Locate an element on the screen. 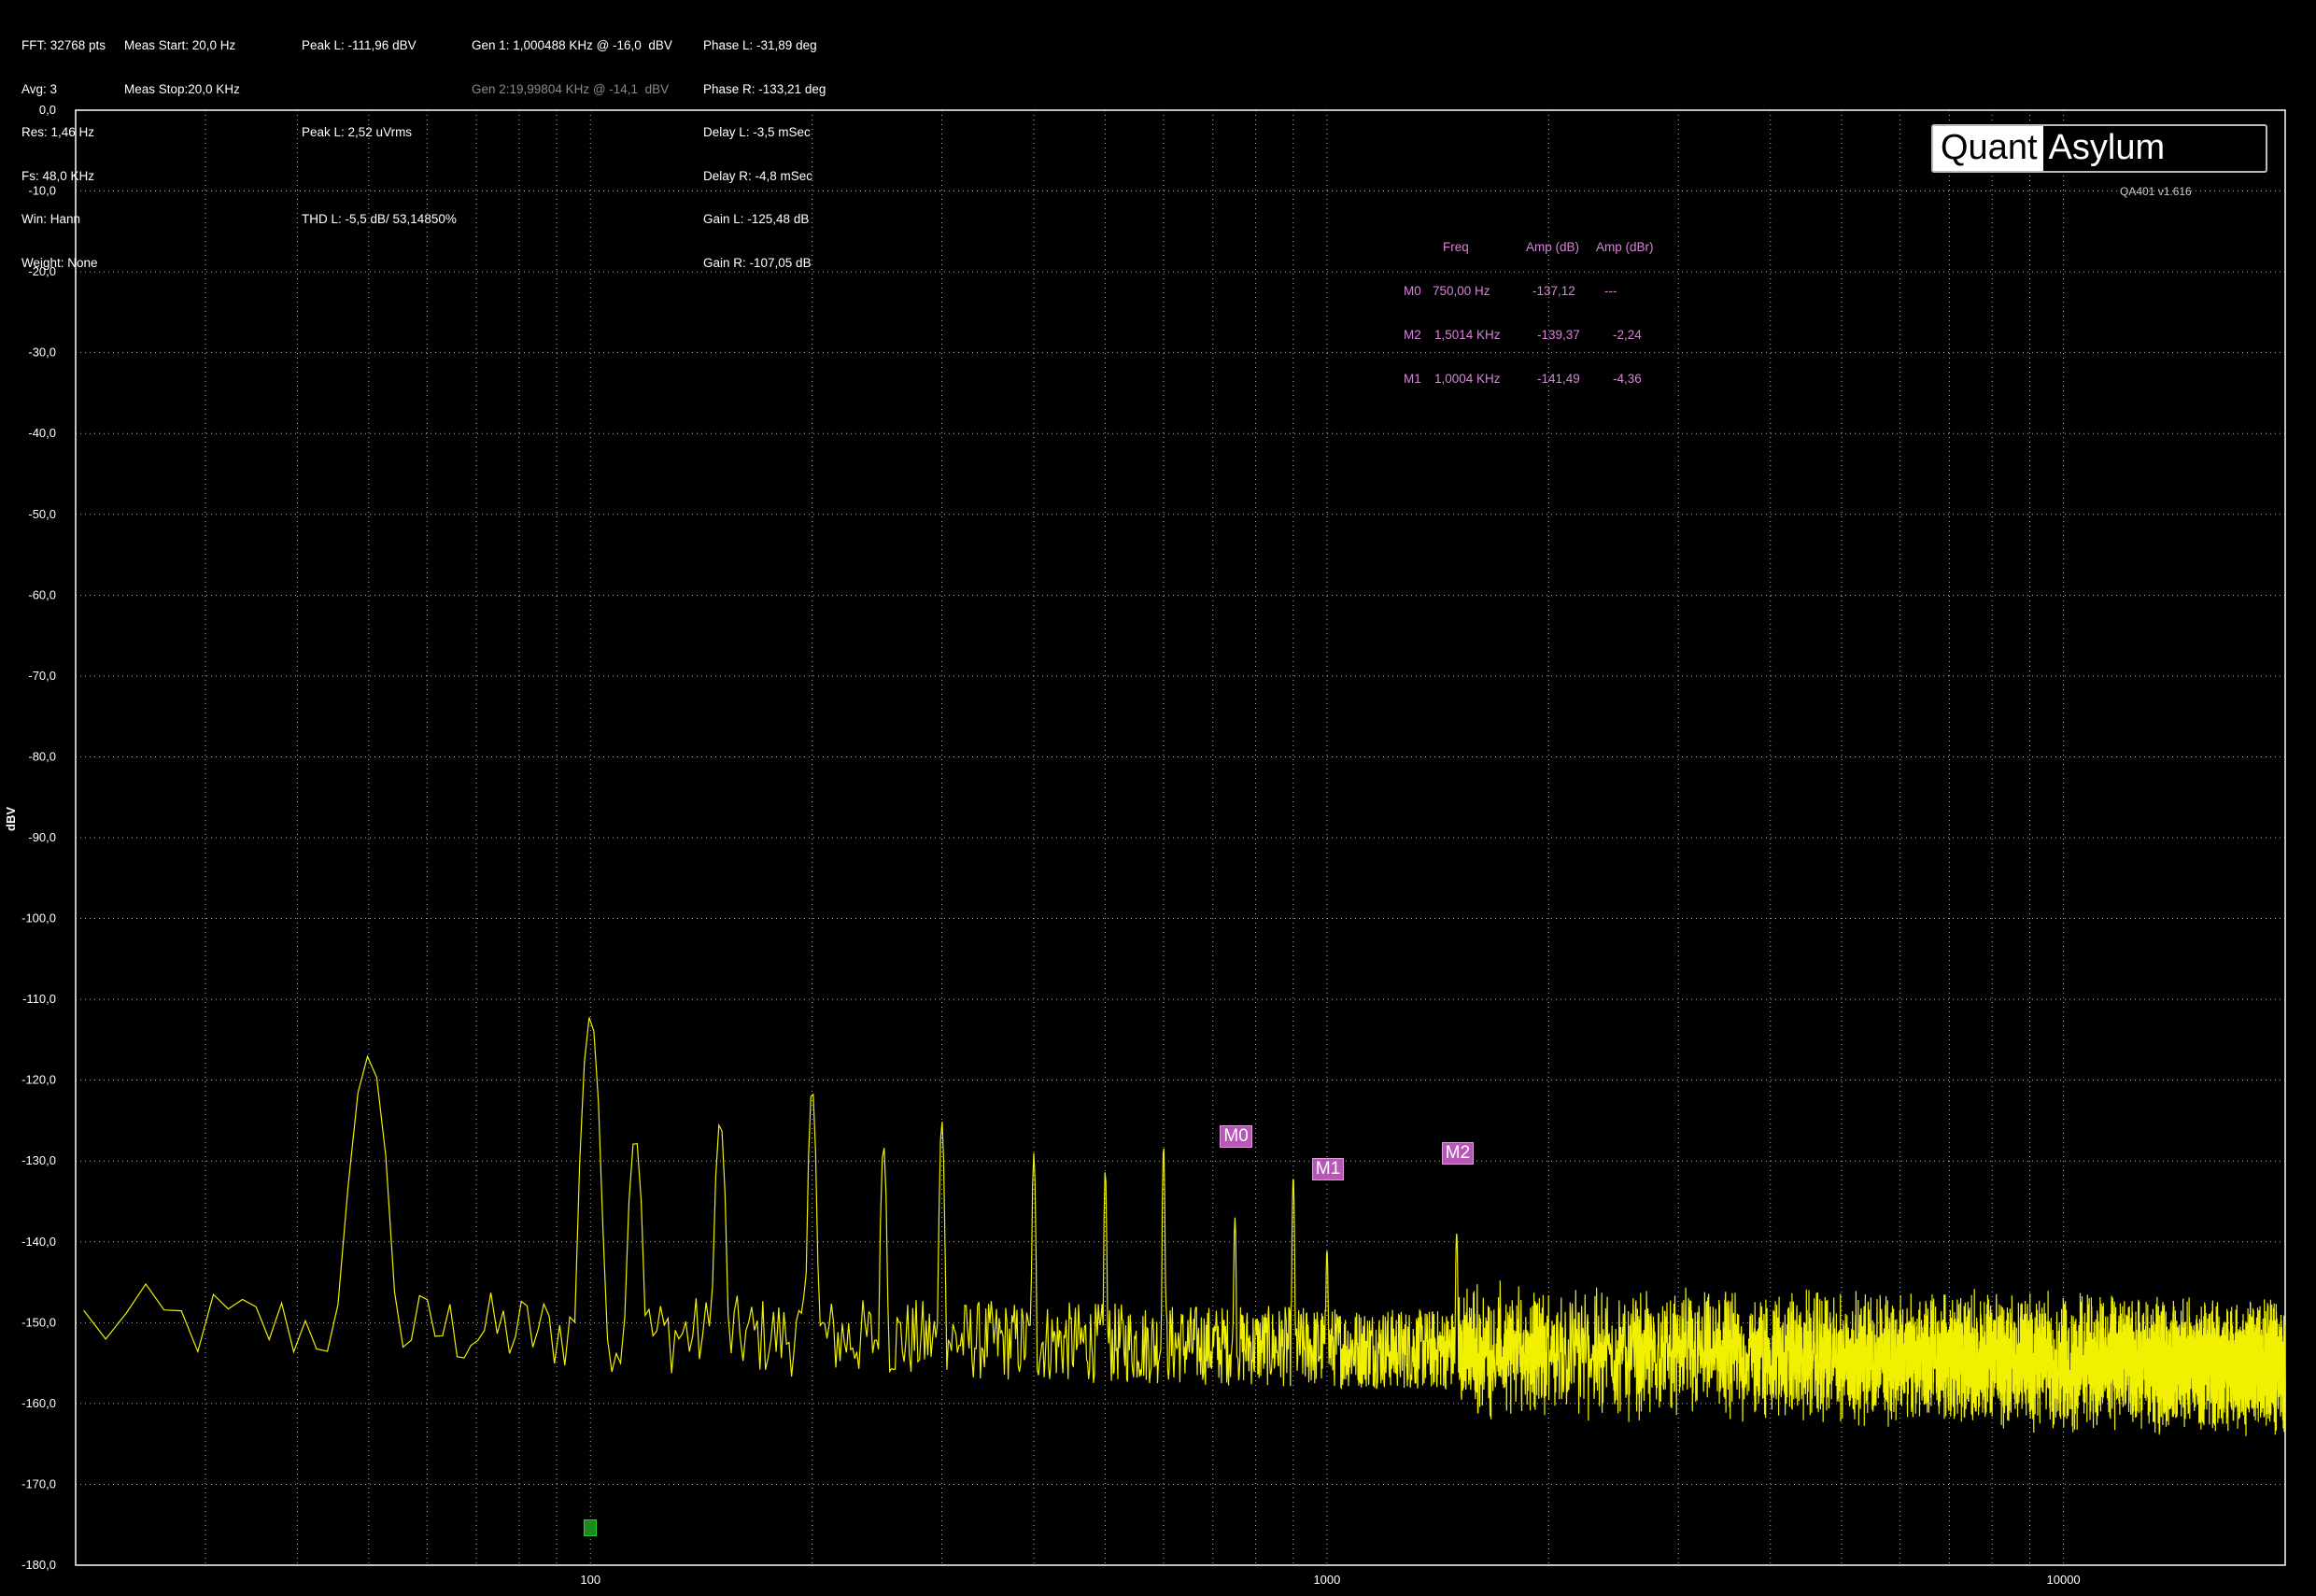 Image resolution: width=2316 pixels, height=1596 pixels. weighting: Weight: None is located at coordinates (59, 262).